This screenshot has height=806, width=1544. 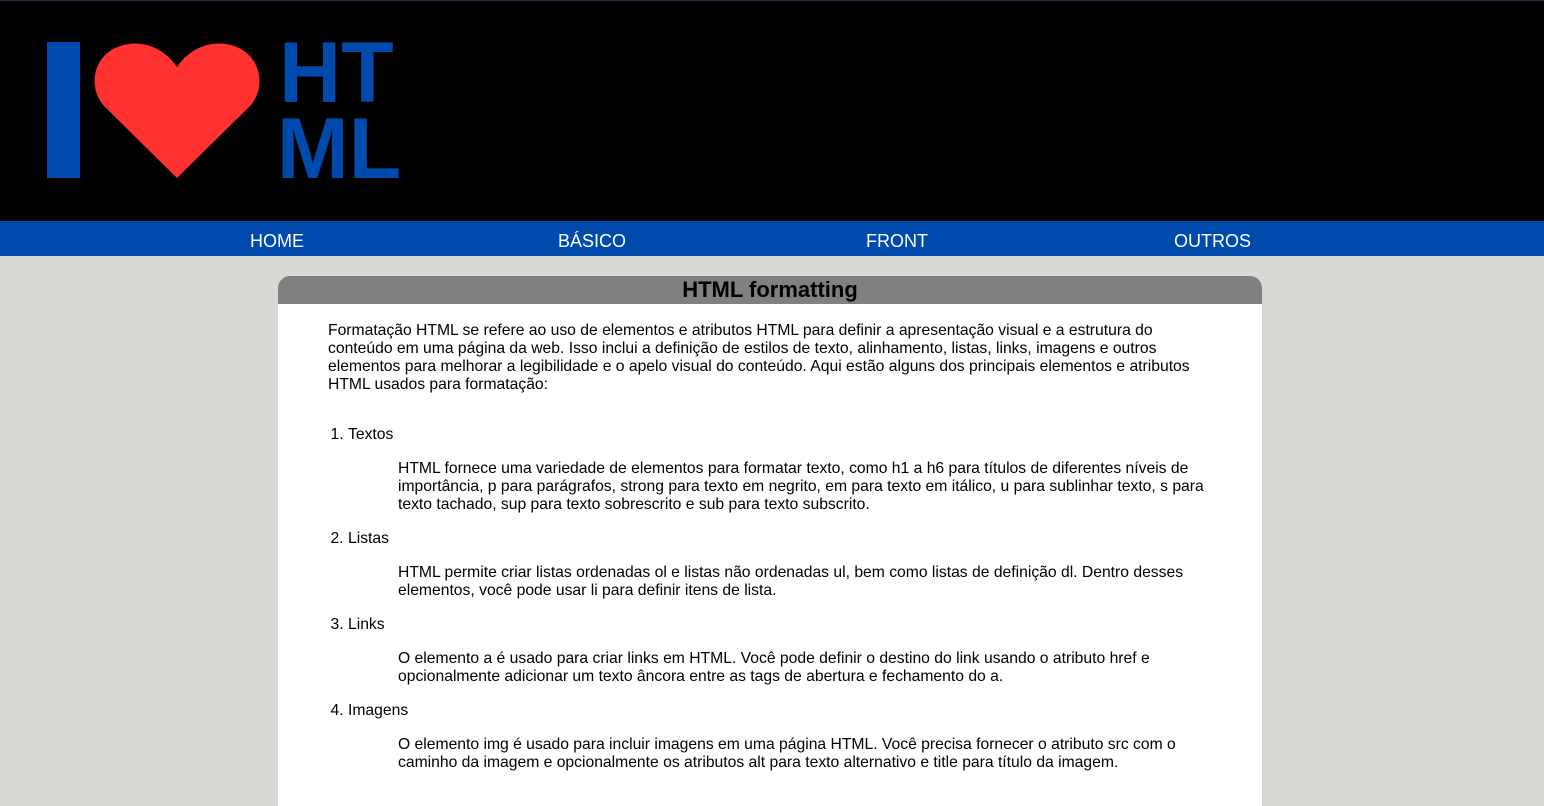 I want to click on nav-item-home: HOME, so click(x=277, y=238).